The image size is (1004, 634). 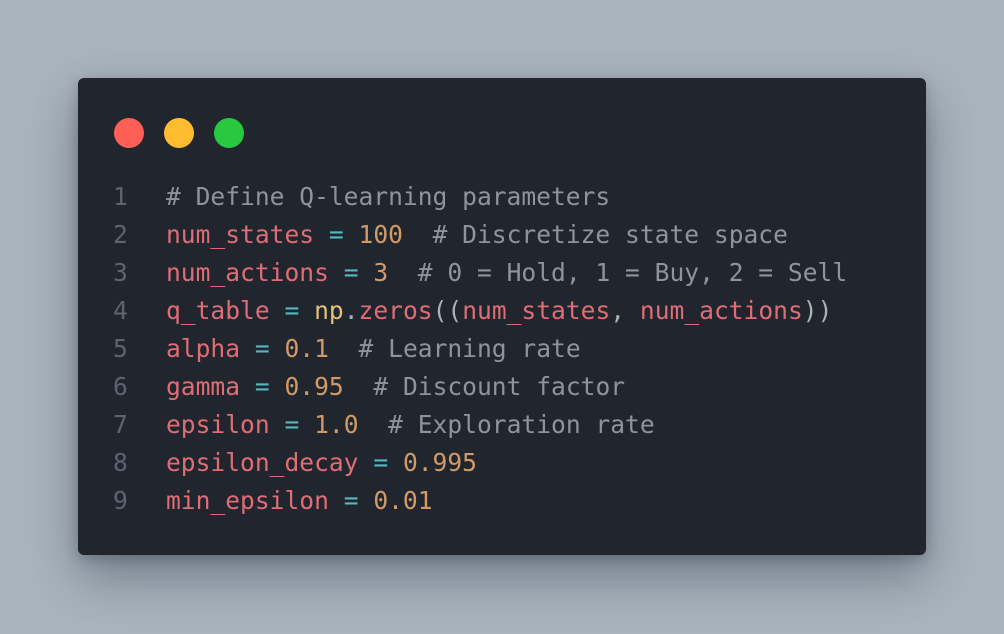 What do you see at coordinates (632, 272) in the screenshot?
I see `code-token-comment: # 0 = Hold, 1 = Buy, 2 = Sell` at bounding box center [632, 272].